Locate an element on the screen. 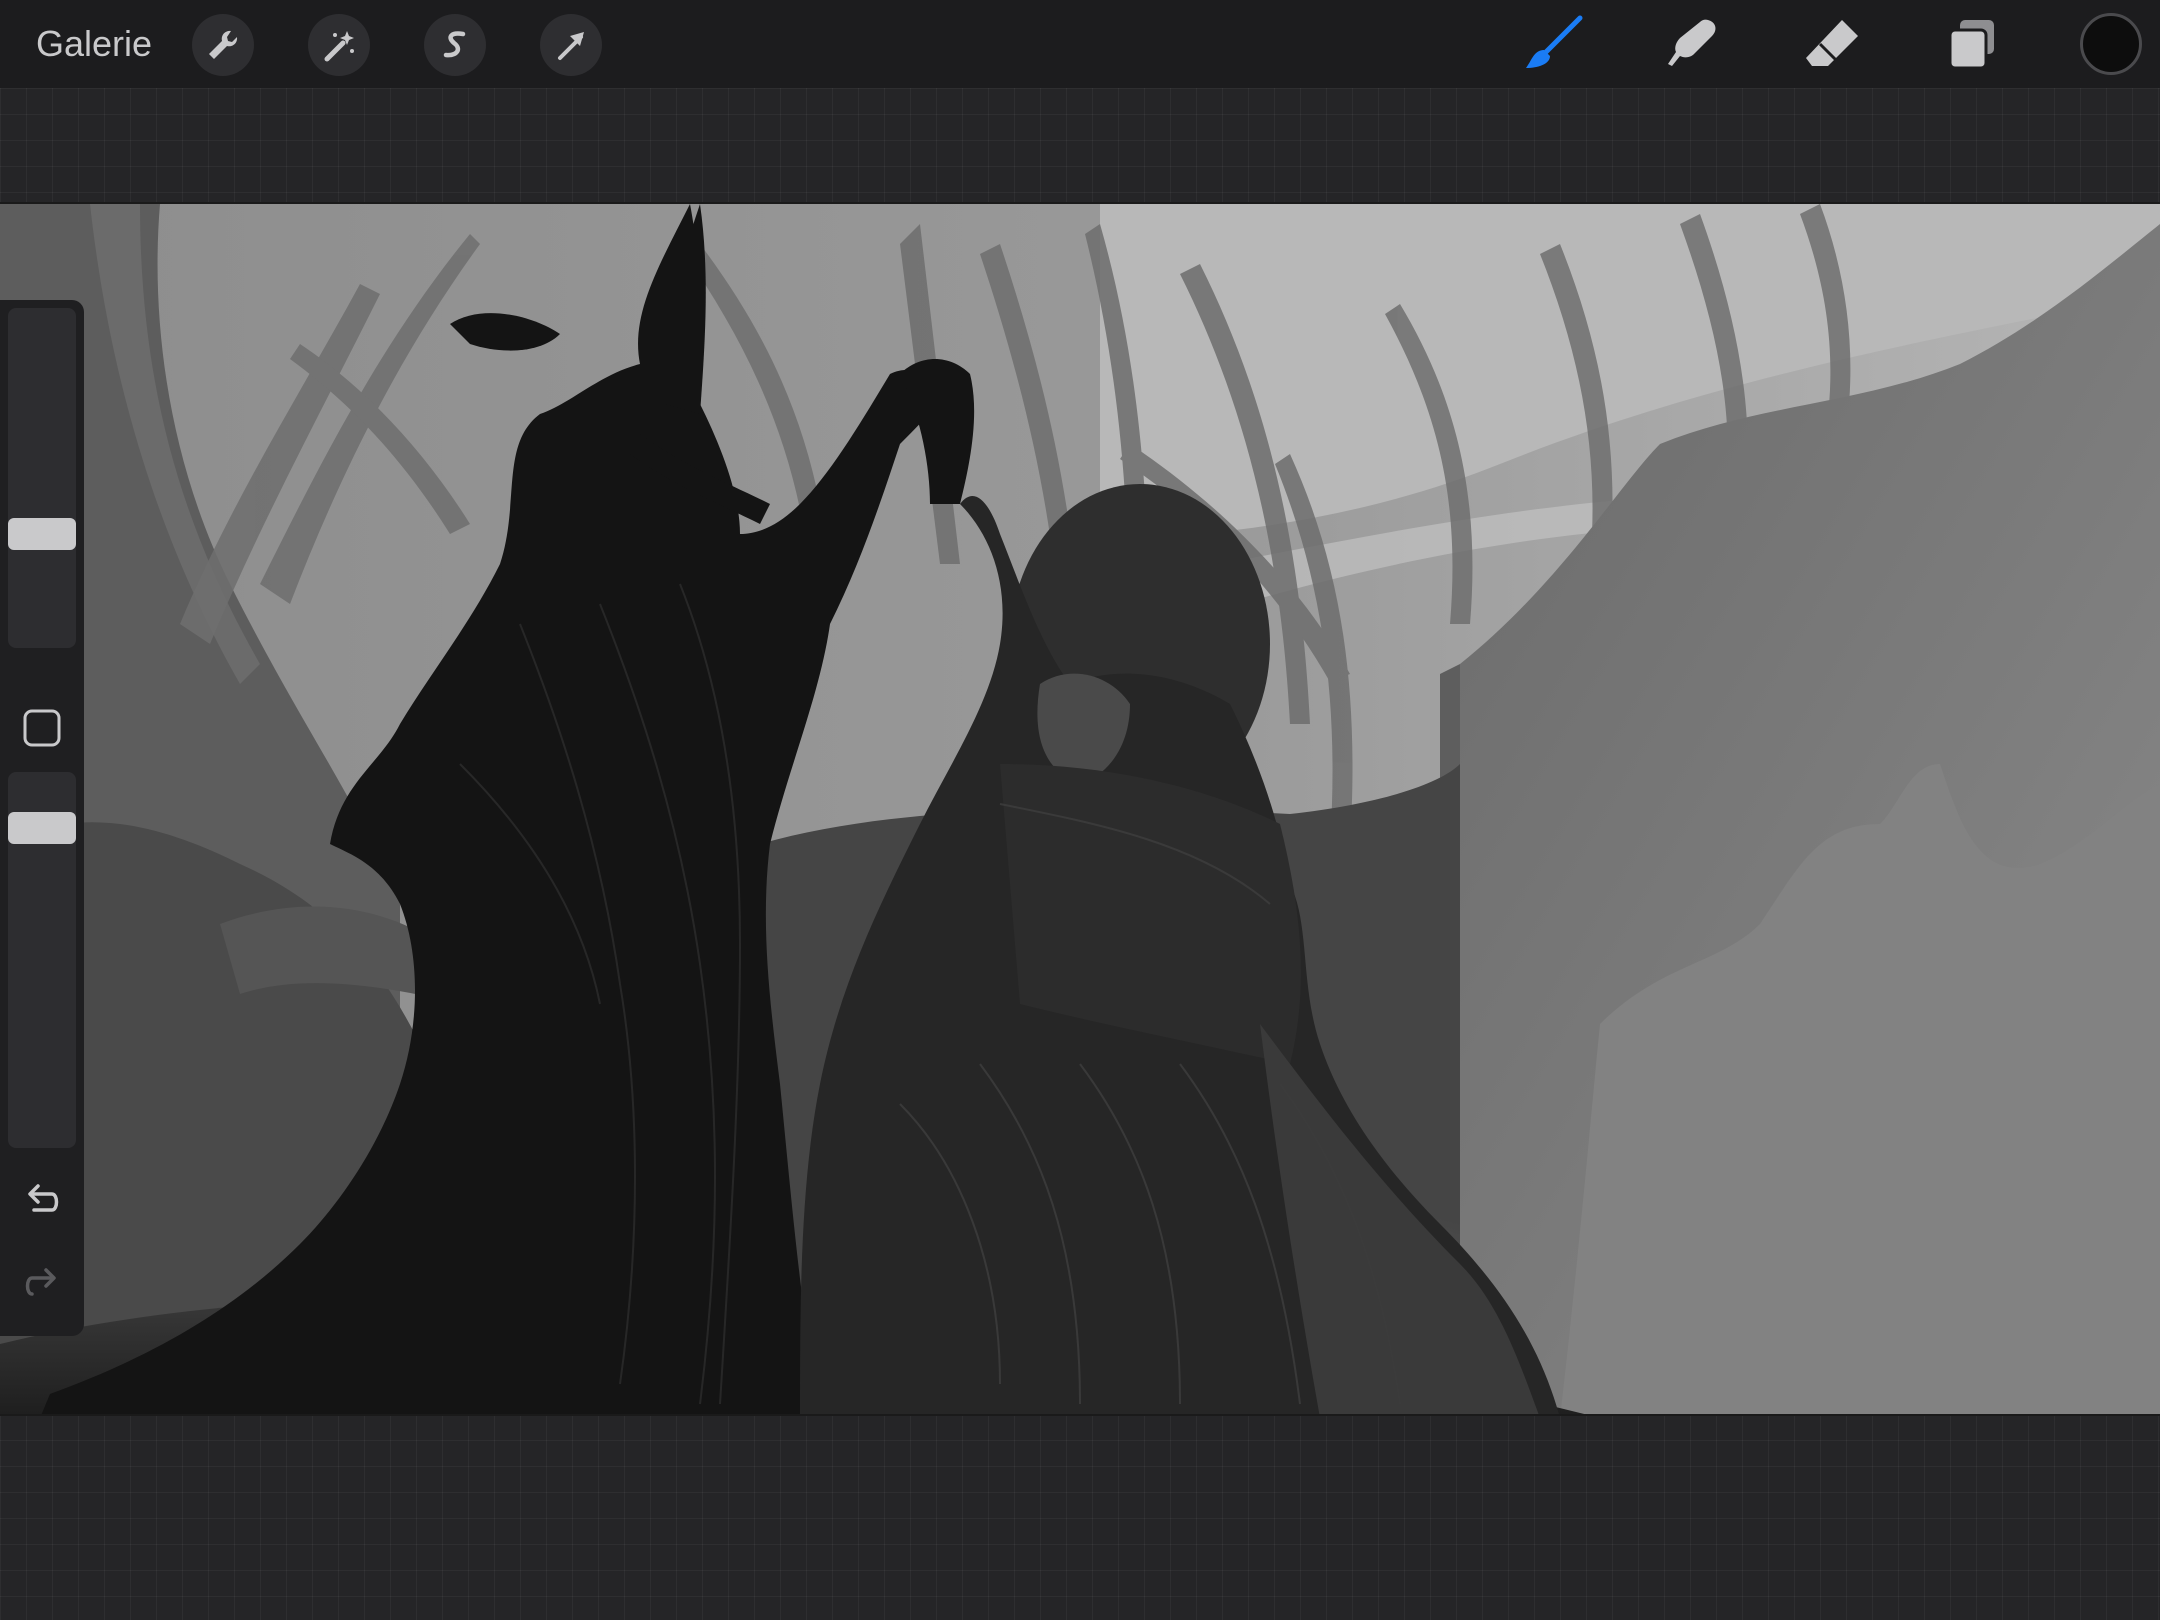 Image resolution: width=2160 pixels, height=1620 pixels. redo-icon is located at coordinates (40, 1282).